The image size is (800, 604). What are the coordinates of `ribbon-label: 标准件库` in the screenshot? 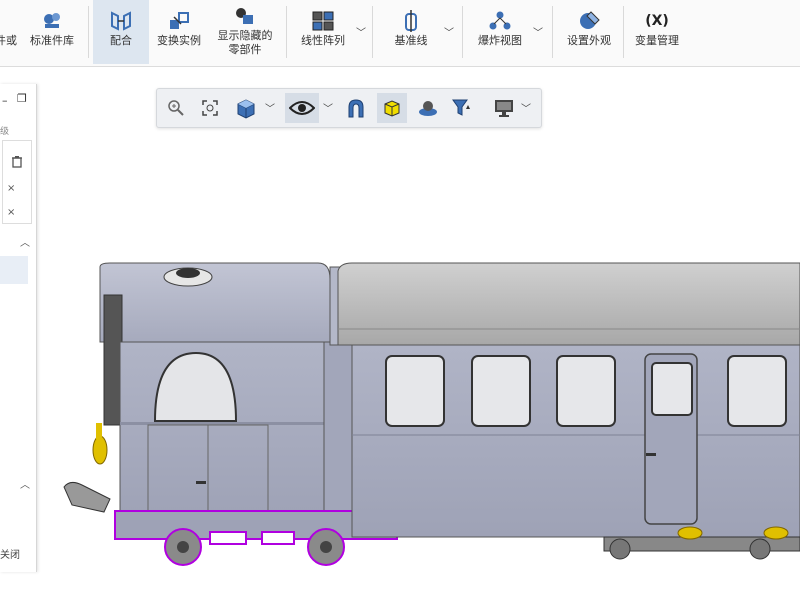 It's located at (52, 40).